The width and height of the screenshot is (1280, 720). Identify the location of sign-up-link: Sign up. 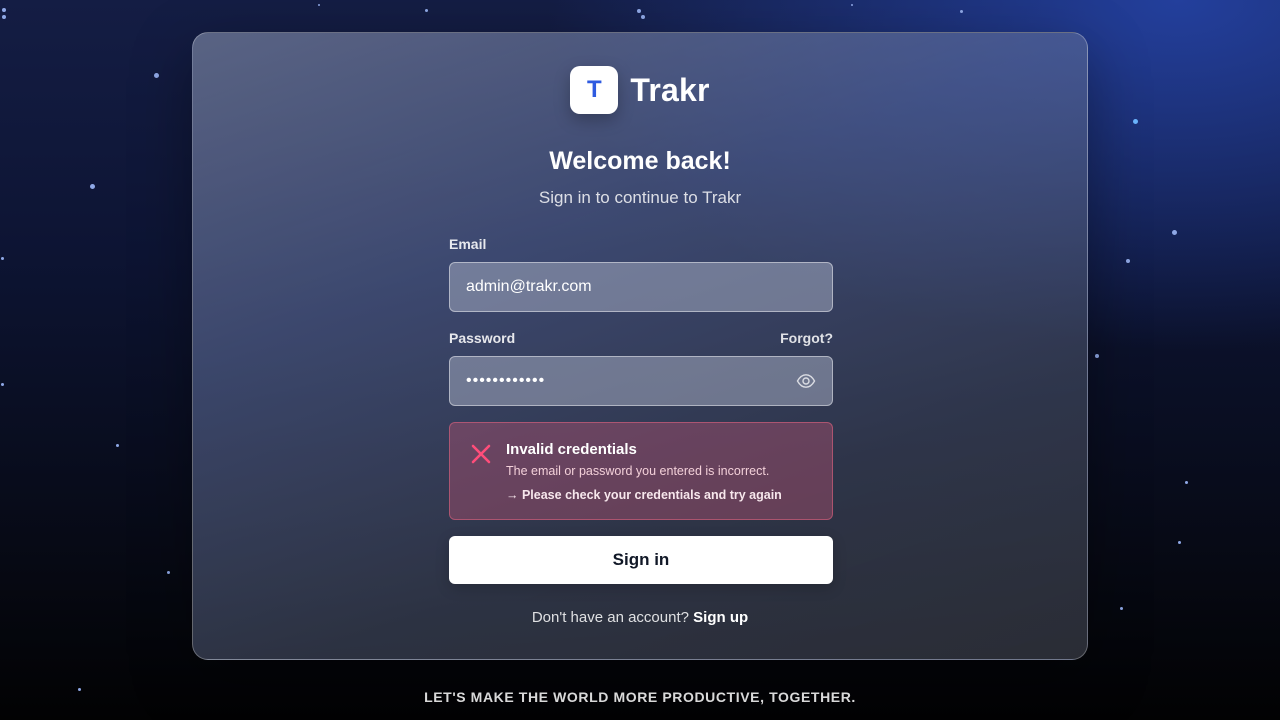
(720, 617).